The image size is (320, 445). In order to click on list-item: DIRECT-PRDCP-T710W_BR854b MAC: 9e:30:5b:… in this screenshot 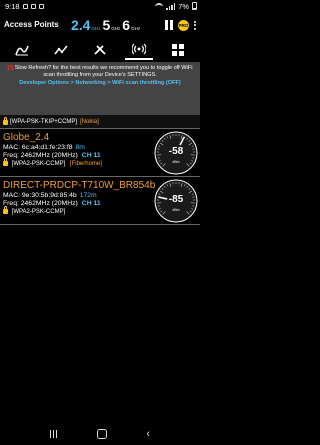, I will do `click(100, 201)`.